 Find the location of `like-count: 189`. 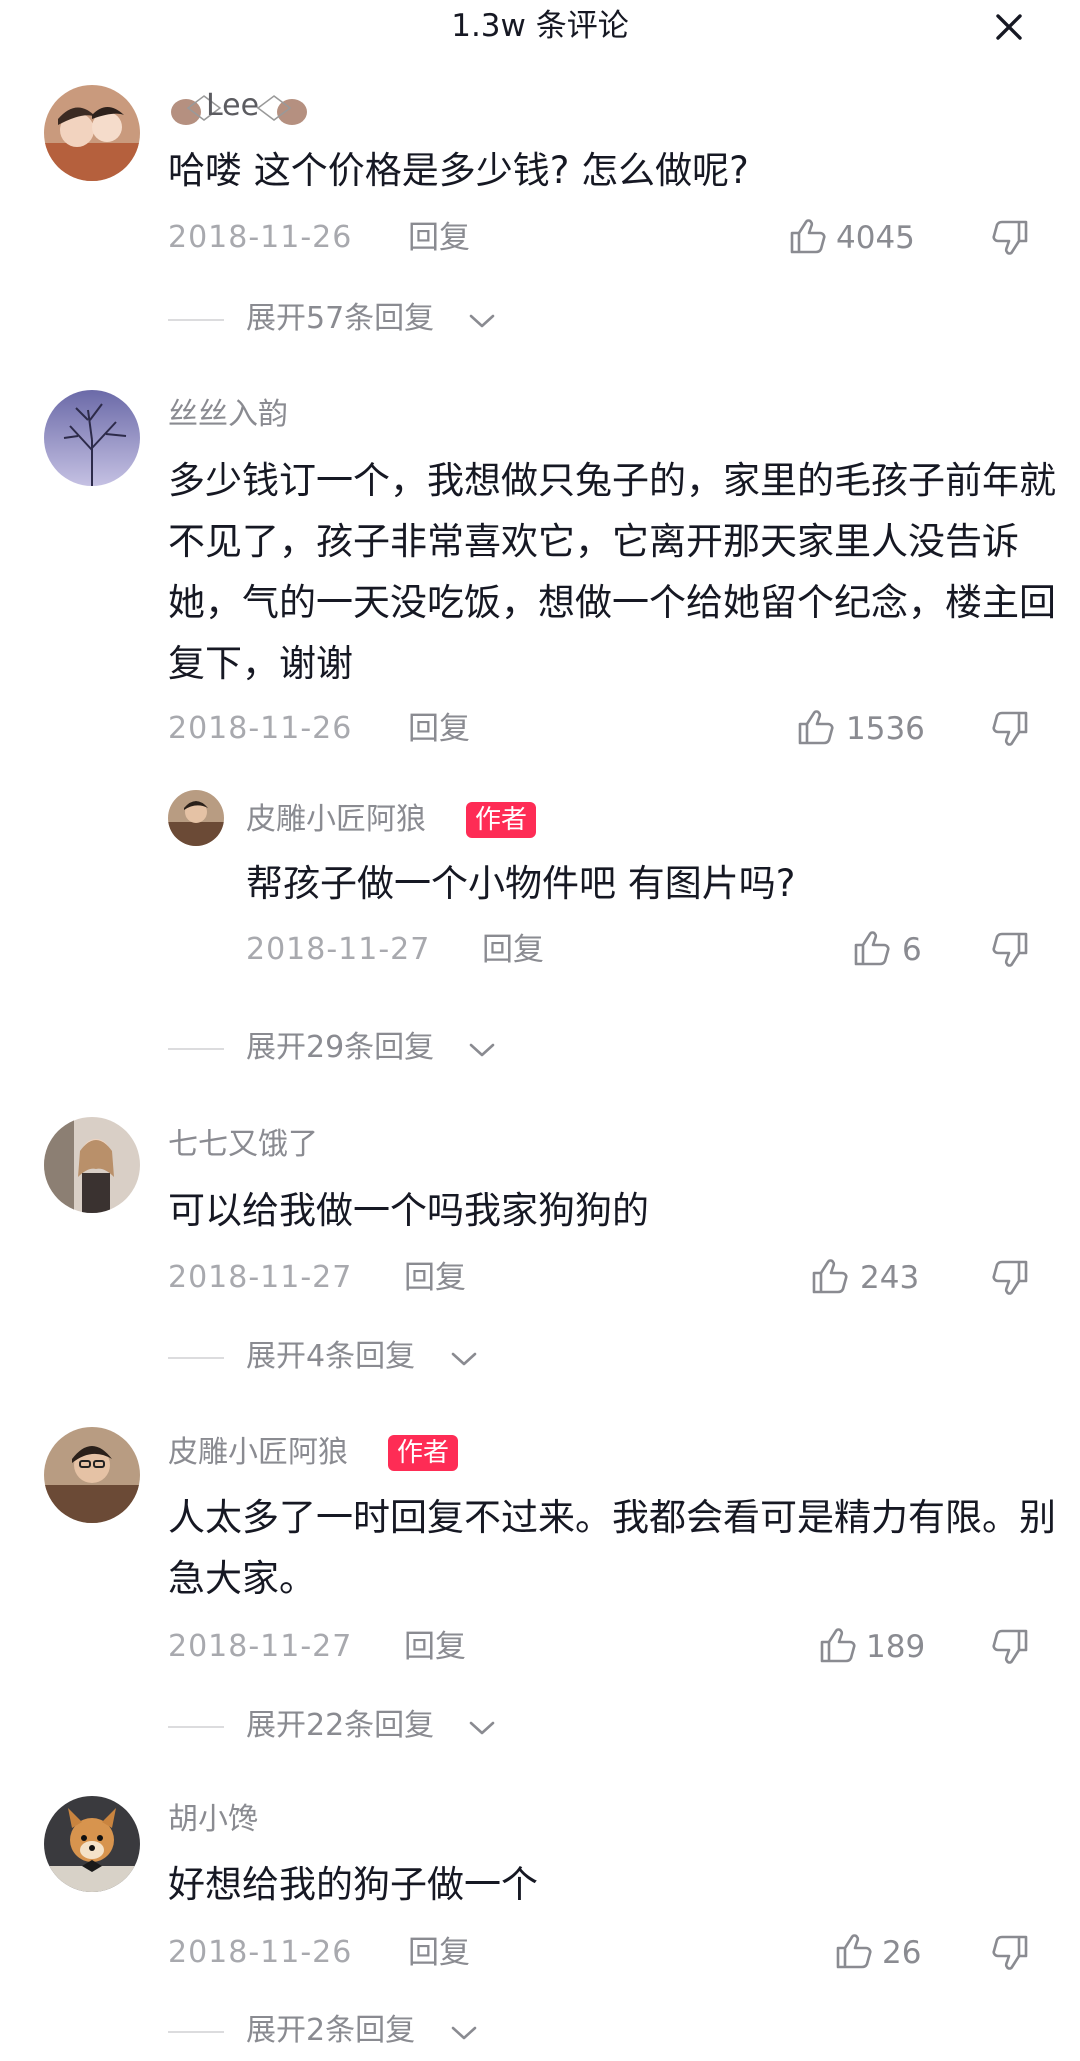

like-count: 189 is located at coordinates (896, 1647).